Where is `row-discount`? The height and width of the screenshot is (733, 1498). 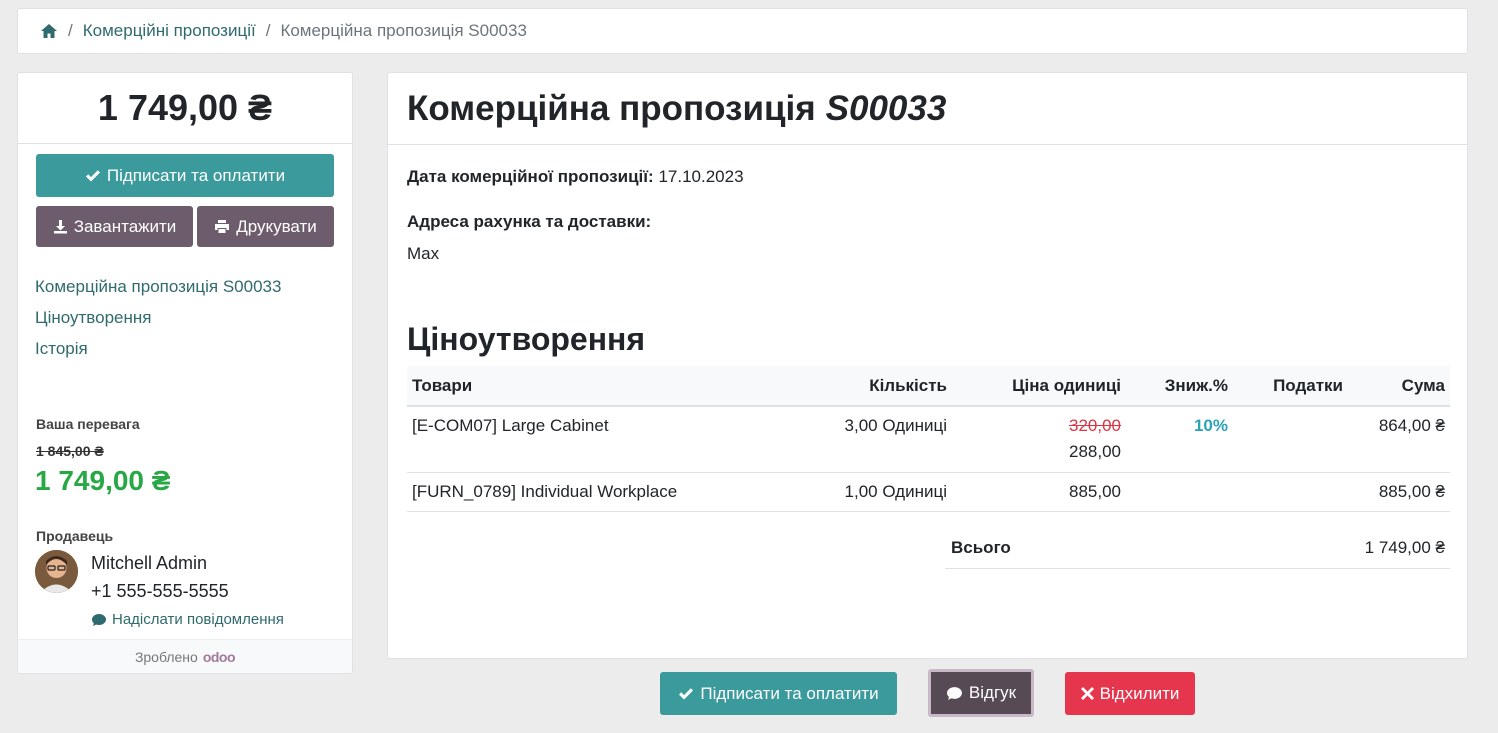
row-discount is located at coordinates (1179, 492).